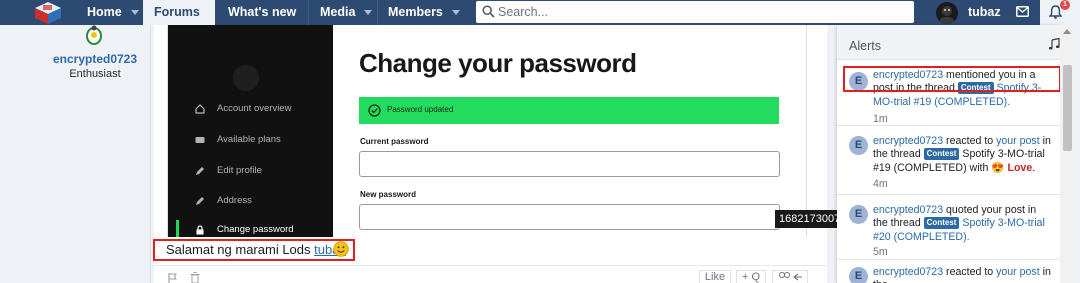 Image resolution: width=1080 pixels, height=283 pixels. Describe the element at coordinates (95, 59) in the screenshot. I see `author-username: encrypted0723` at that location.